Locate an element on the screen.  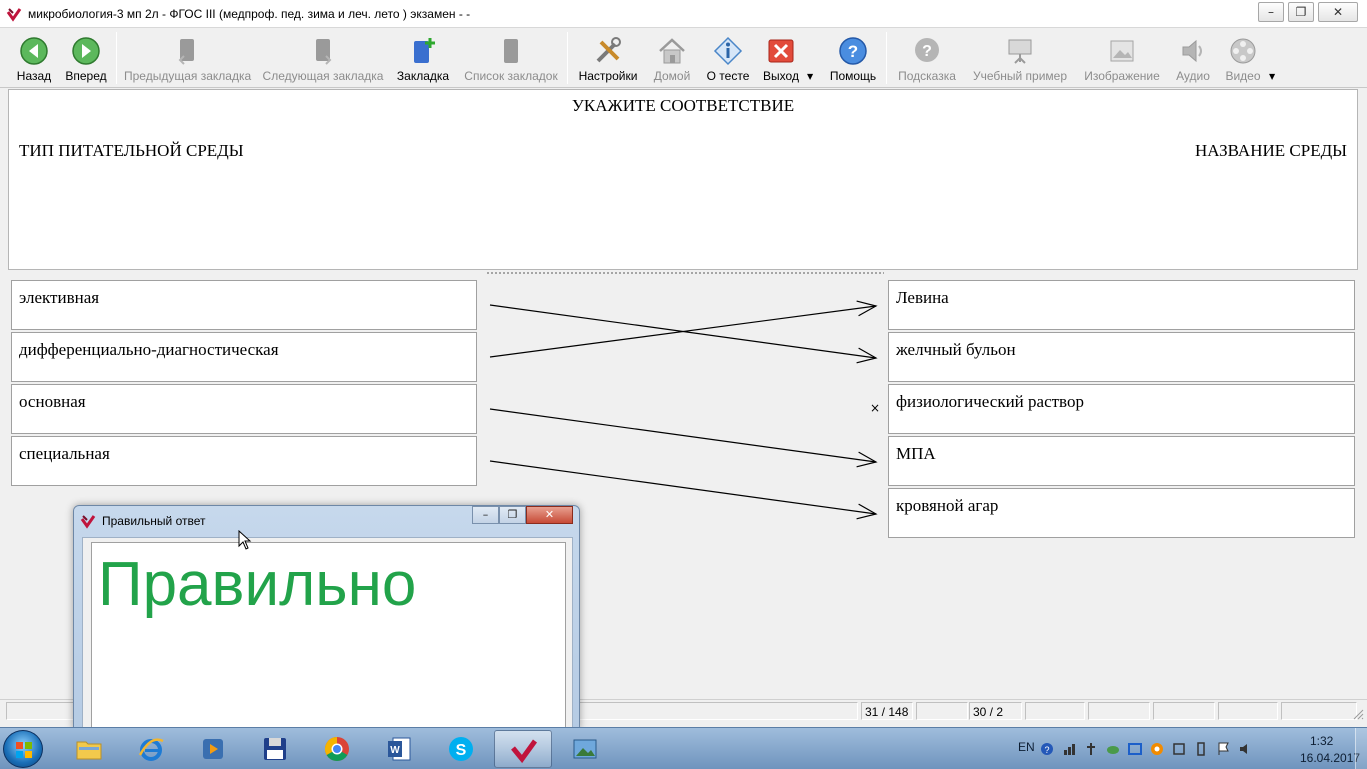
example-button: Учебный пример is located at coordinates (1020, 59).